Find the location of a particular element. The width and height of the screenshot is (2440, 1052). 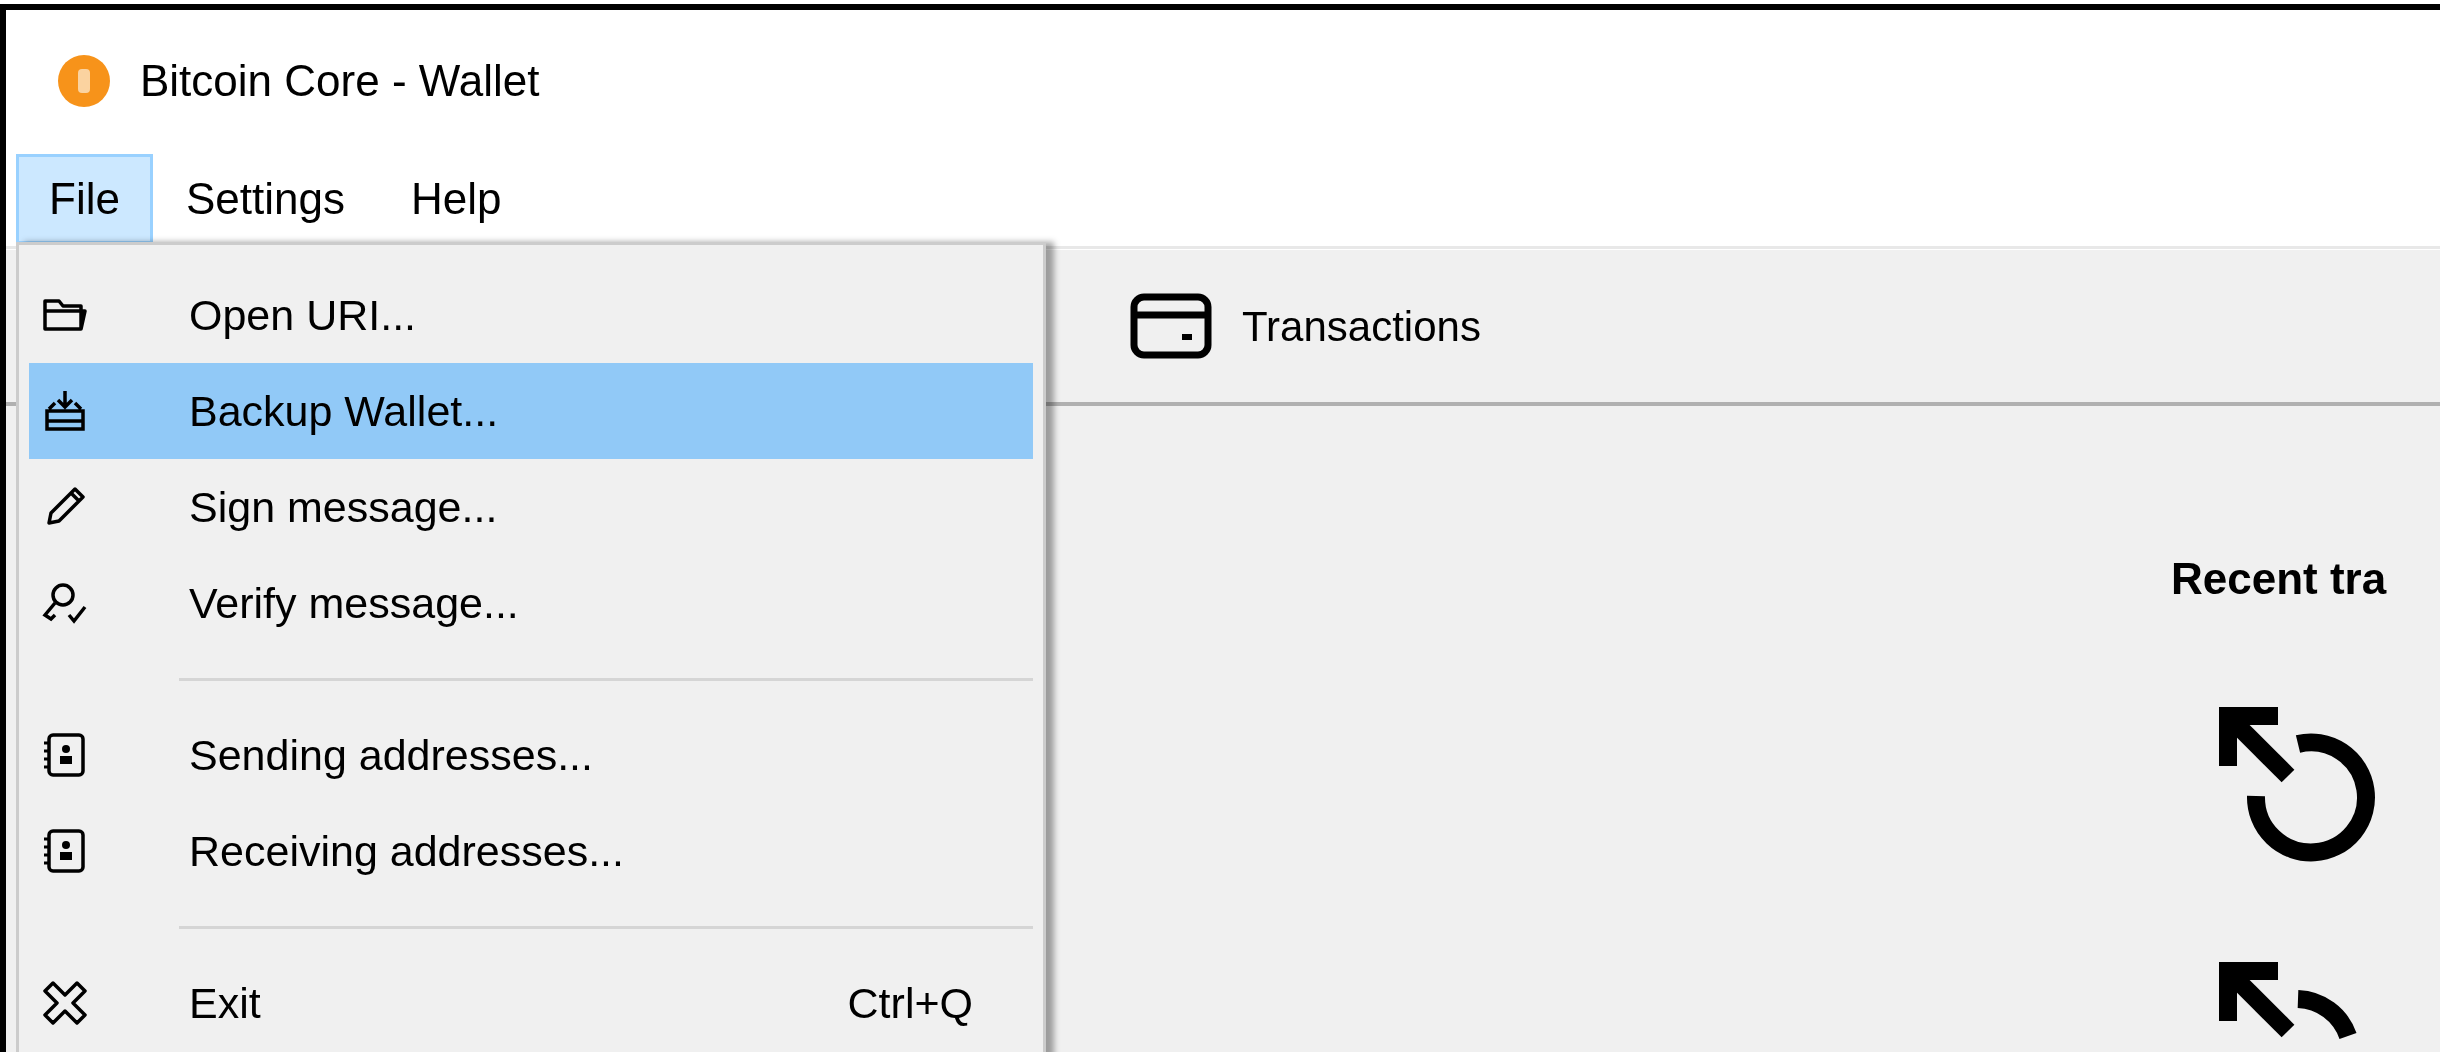

section-heading: Recent tra is located at coordinates (2279, 579).